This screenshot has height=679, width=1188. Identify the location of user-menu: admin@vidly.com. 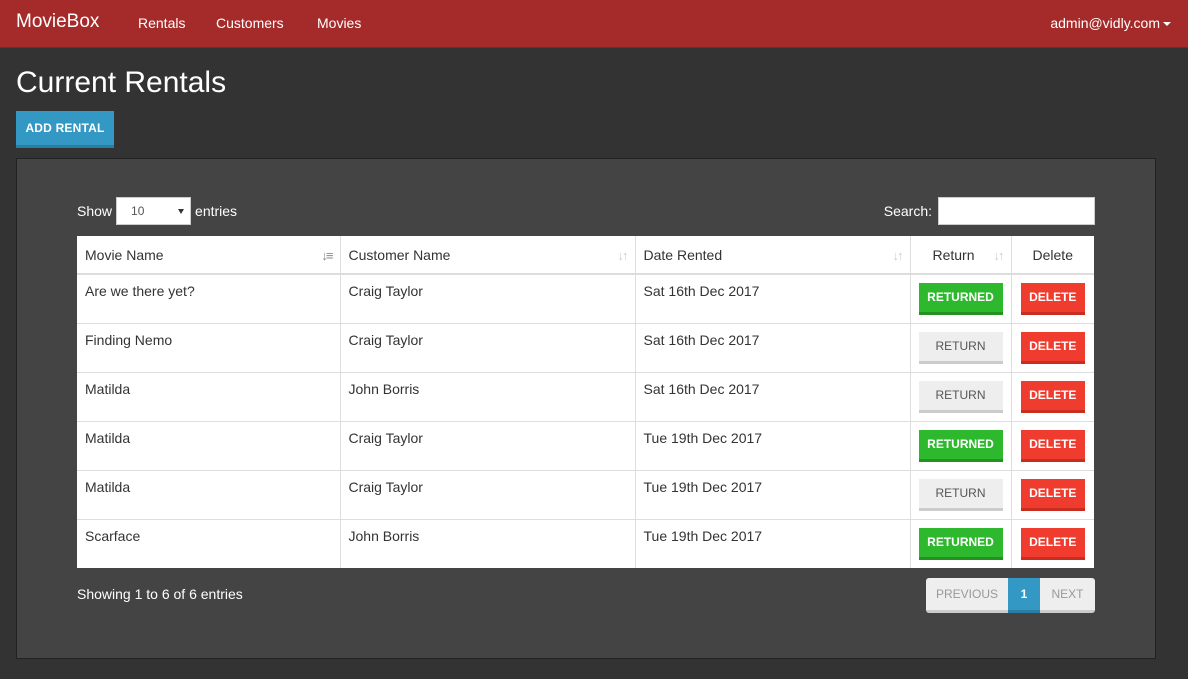
(1110, 23).